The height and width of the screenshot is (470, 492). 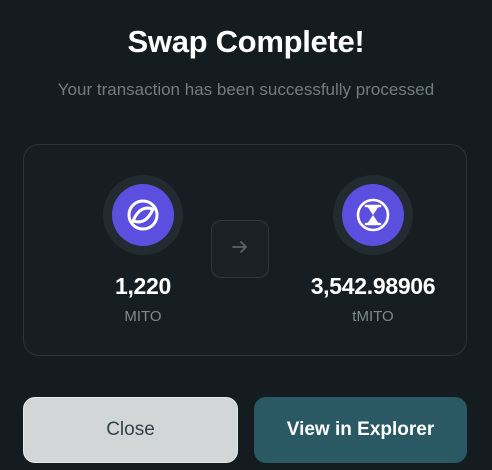 I want to click on swap-direction-indicator, so click(x=240, y=249).